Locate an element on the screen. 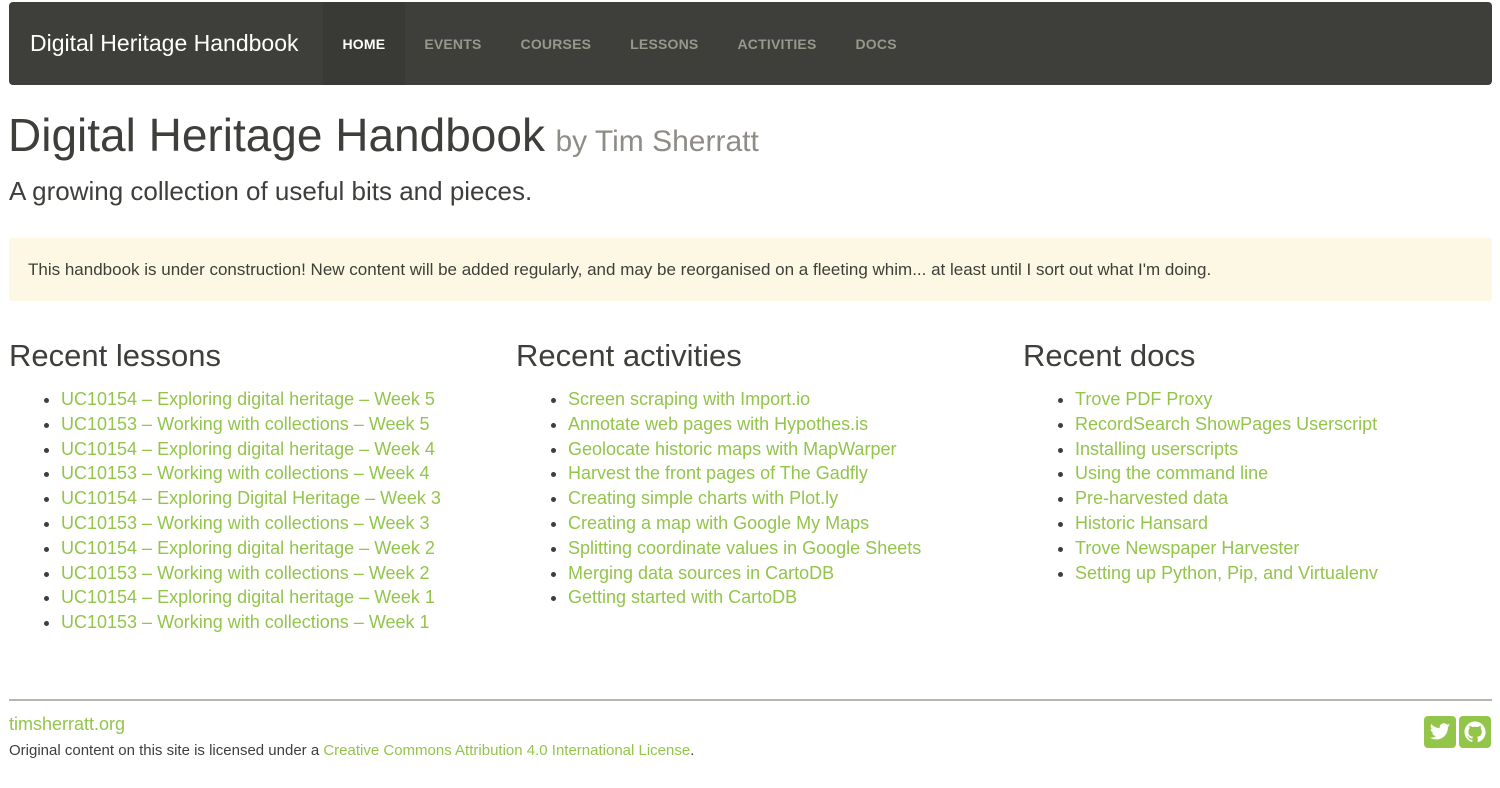  list-item: Getting started with CartoDB is located at coordinates (782, 597).